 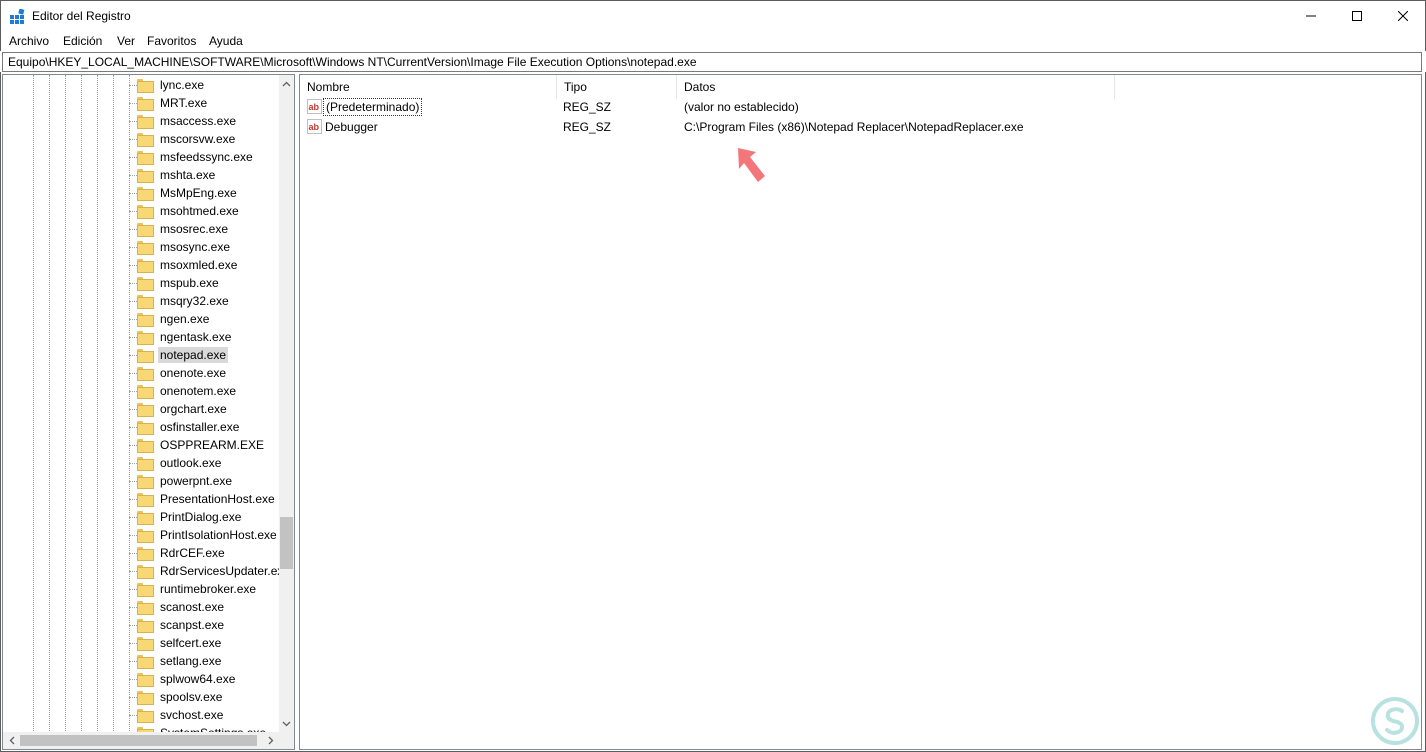 What do you see at coordinates (174, 319) in the screenshot?
I see `tree-item: ngen.exe` at bounding box center [174, 319].